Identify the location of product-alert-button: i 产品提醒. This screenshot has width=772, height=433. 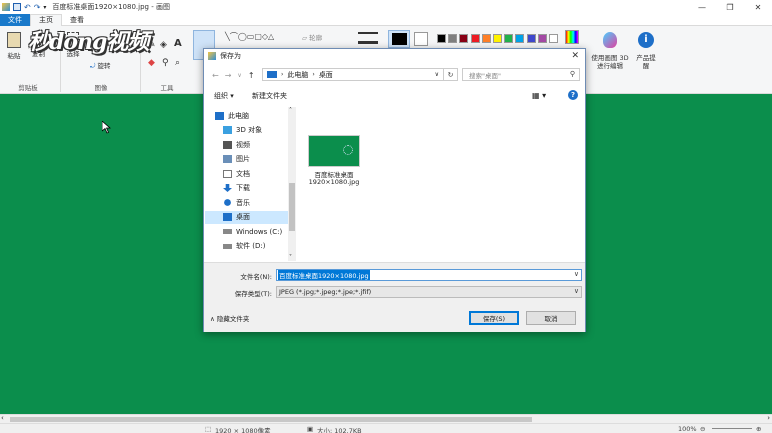
(646, 51).